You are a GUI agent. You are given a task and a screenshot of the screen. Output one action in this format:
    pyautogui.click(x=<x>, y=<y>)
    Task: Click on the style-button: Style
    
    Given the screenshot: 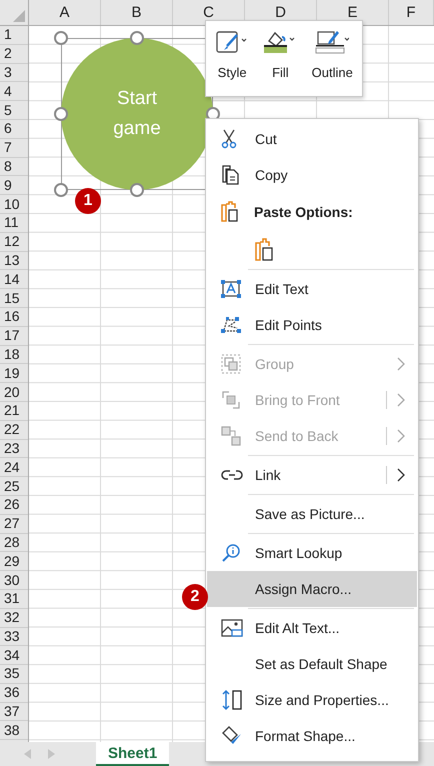 What is the action you would take?
    pyautogui.click(x=232, y=61)
    